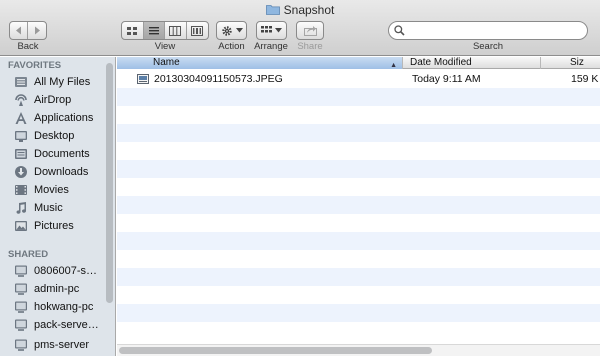 The height and width of the screenshot is (356, 600). I want to click on sidebar-item-label: Pictures, so click(54, 226).